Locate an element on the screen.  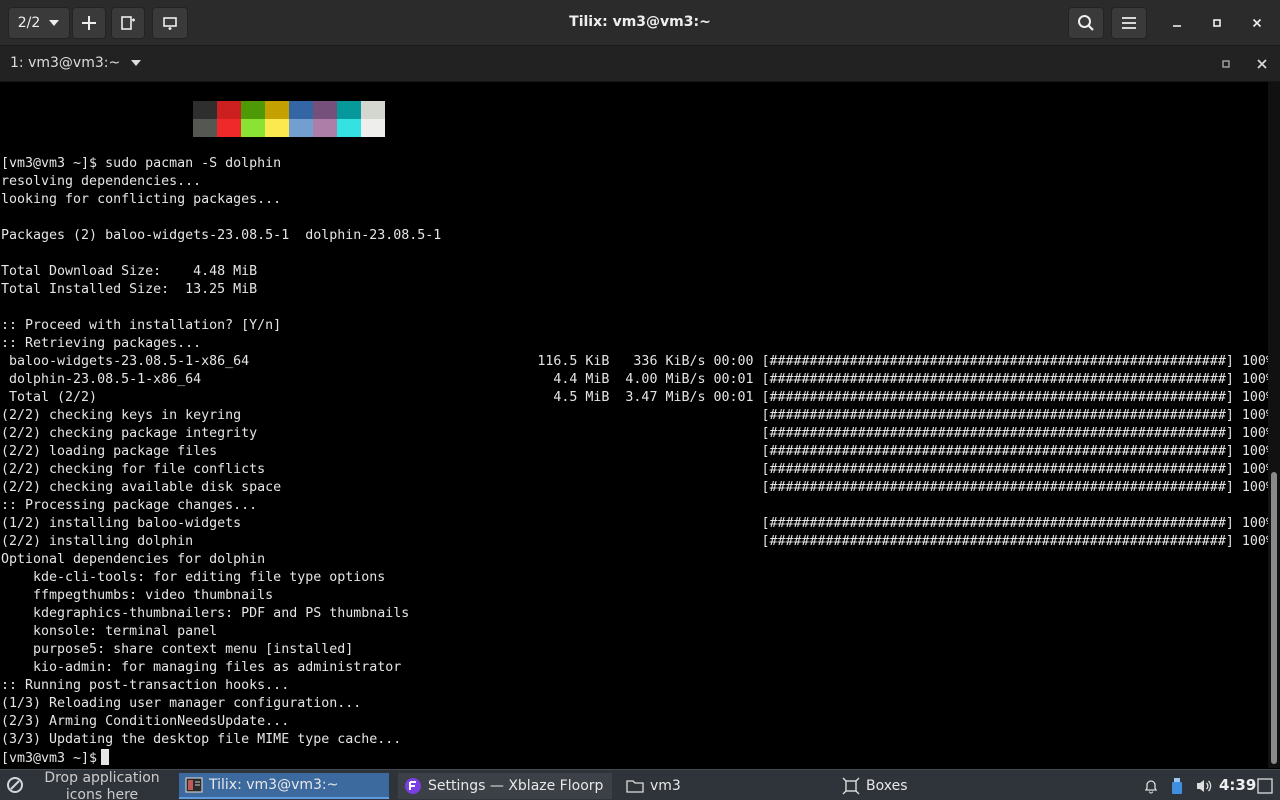
add-down-button is located at coordinates (170, 23).